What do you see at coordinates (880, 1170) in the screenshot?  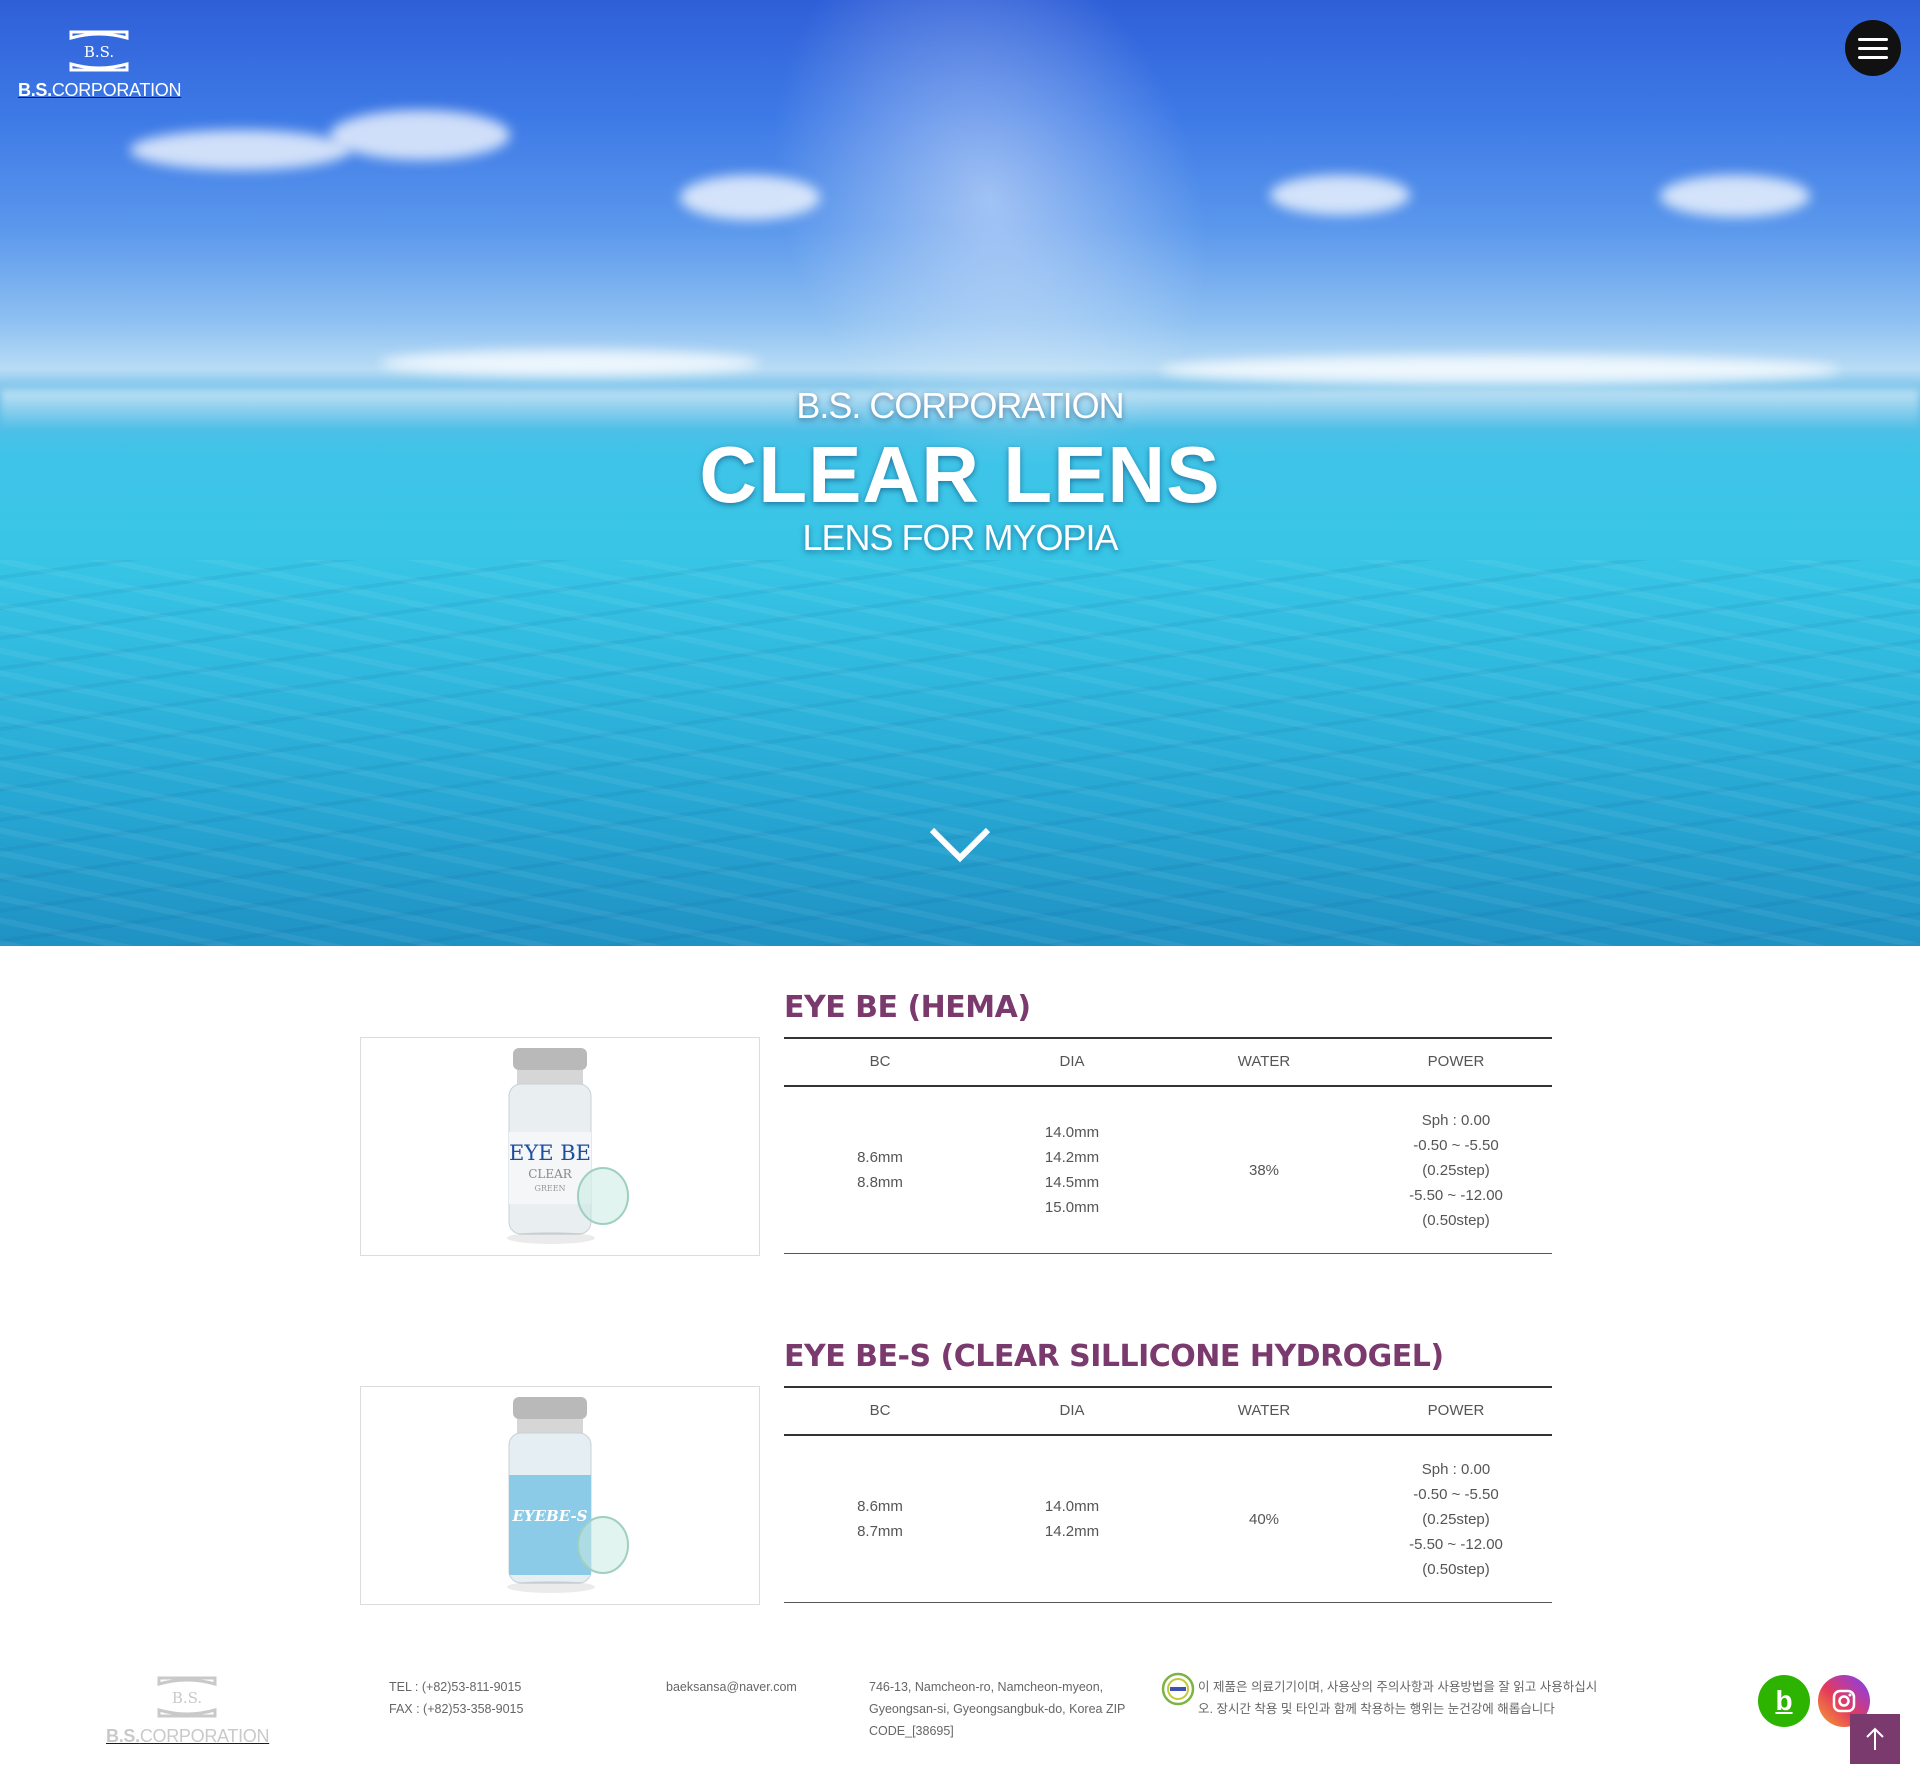 I see `spec-bc: 8.6mm 8.8mm` at bounding box center [880, 1170].